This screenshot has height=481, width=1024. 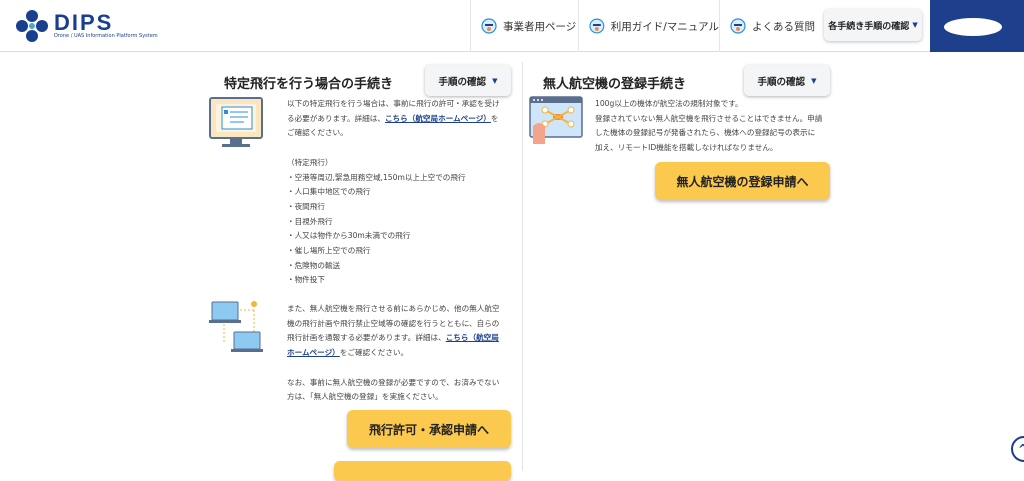 I want to click on nav-label: 利用ガイド/マニュアル, so click(x=664, y=26).